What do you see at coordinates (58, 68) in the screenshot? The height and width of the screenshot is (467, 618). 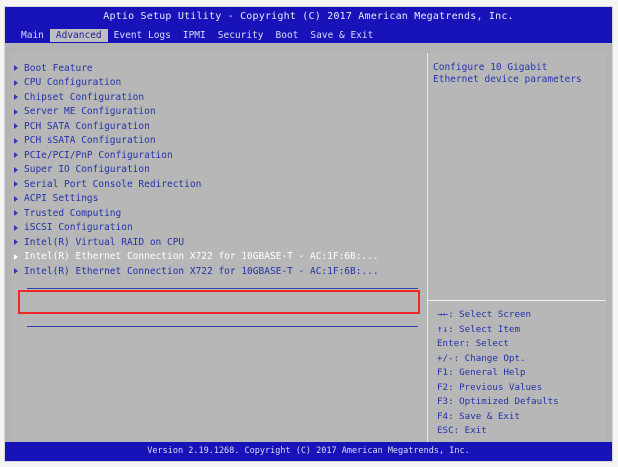 I see `menu-item-label: Boot Feature` at bounding box center [58, 68].